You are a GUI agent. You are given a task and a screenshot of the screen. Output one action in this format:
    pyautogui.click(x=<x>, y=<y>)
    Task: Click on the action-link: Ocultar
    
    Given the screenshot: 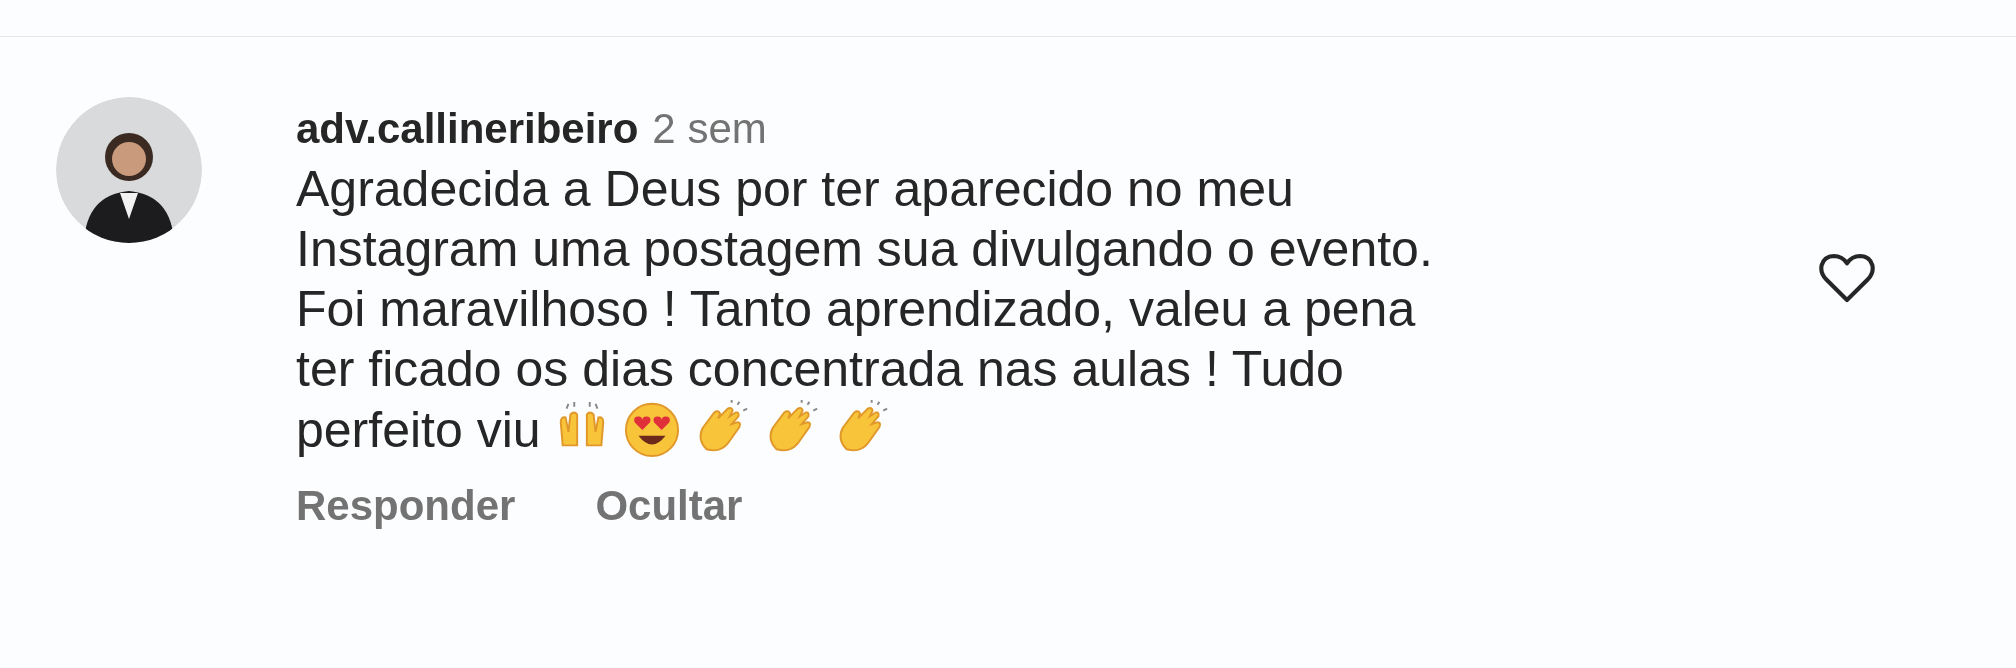 What is the action you would take?
    pyautogui.click(x=669, y=506)
    